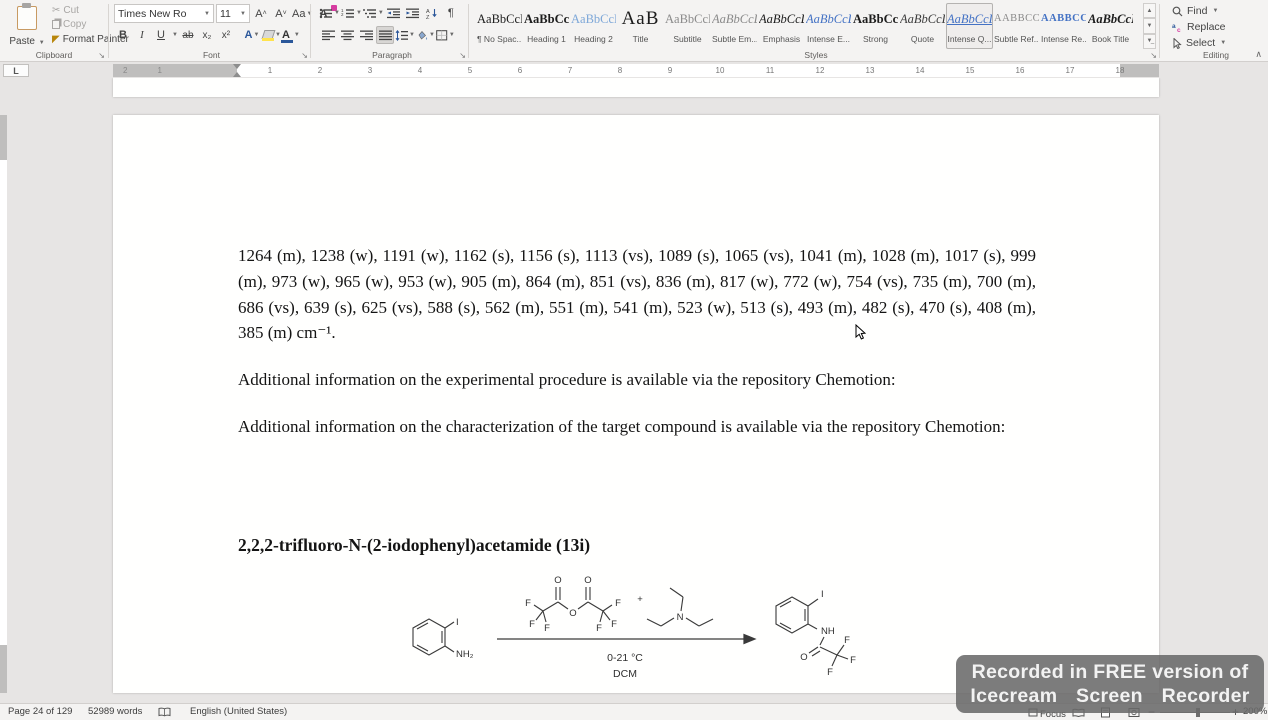 The width and height of the screenshot is (1268, 720). I want to click on copy-button: Copy, so click(69, 24).